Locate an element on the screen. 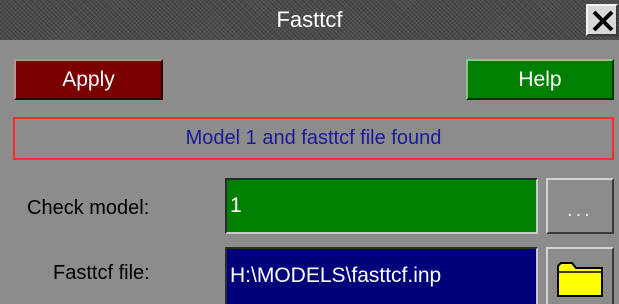 The image size is (619, 304). title-bar: Fasttcf is located at coordinates (309, 20).